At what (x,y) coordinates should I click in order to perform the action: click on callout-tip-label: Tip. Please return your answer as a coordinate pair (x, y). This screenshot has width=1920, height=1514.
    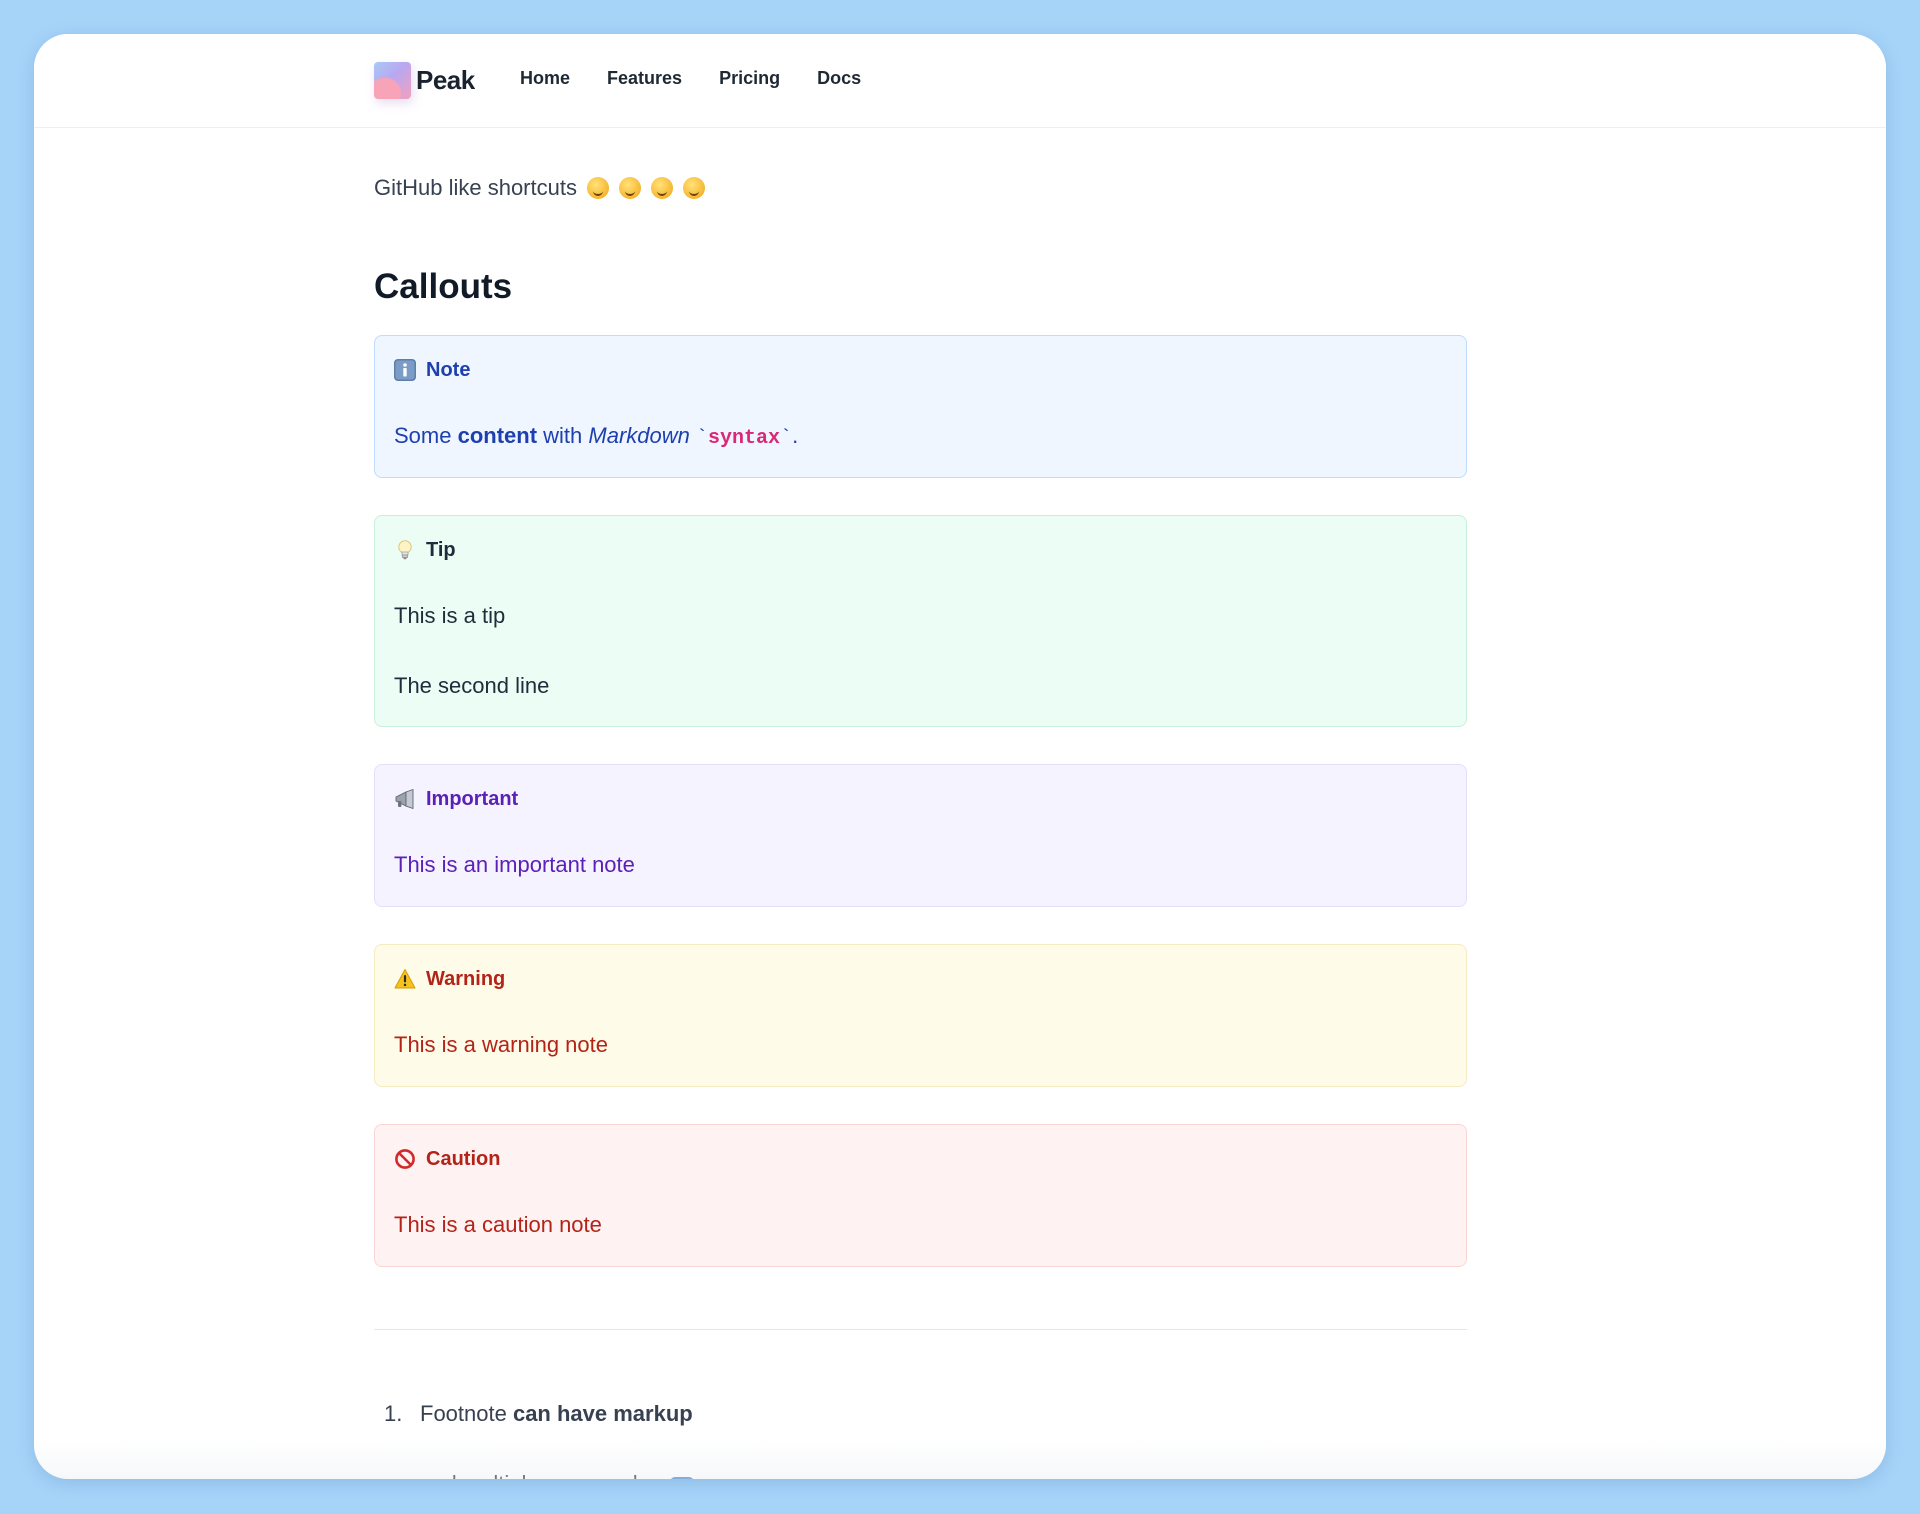
    Looking at the image, I should click on (441, 549).